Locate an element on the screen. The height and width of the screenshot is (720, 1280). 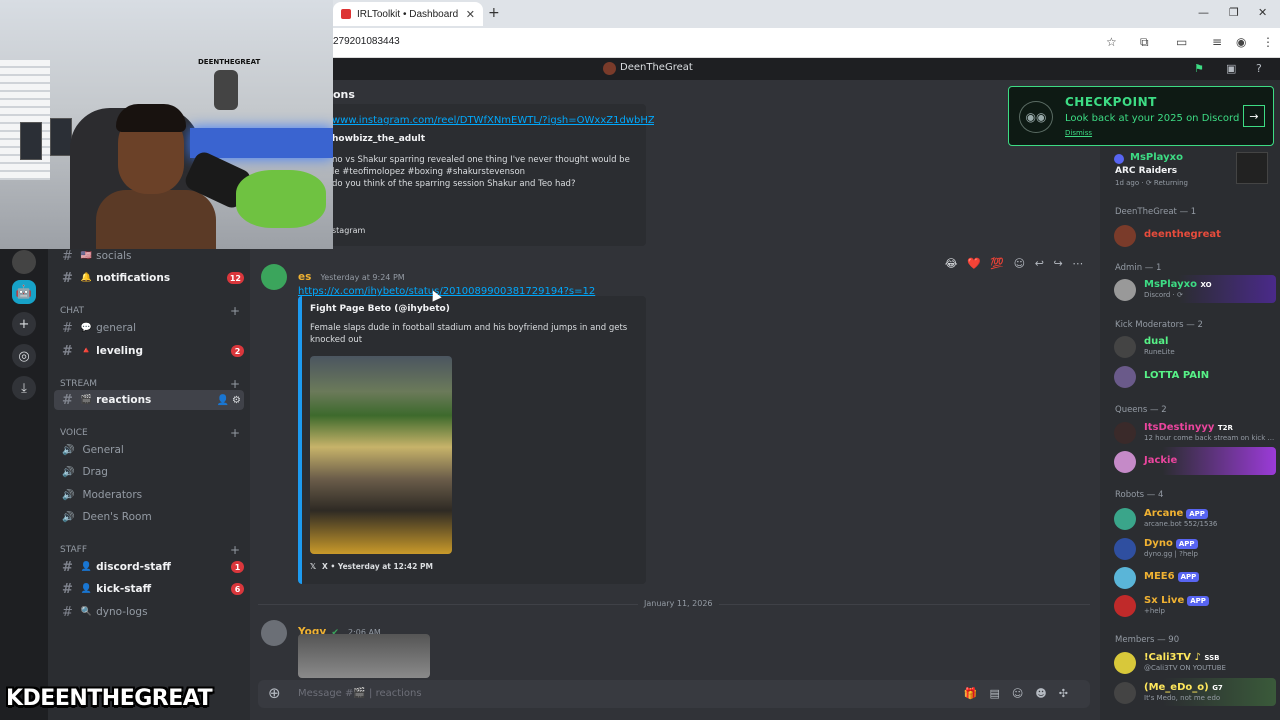
attach-plus-icon: ⊕ is located at coordinates (274, 693).